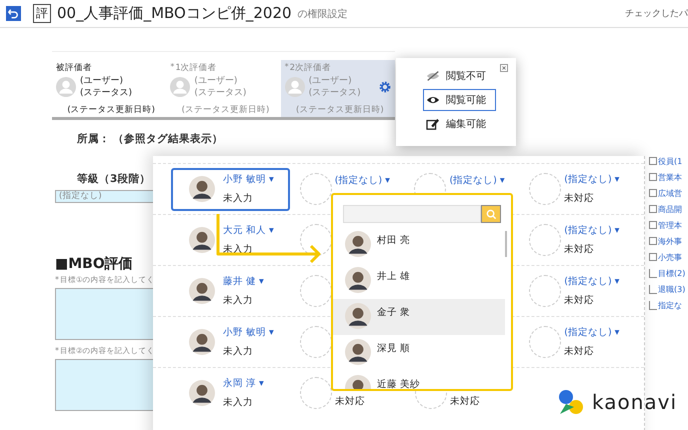 The height and width of the screenshot is (430, 688). I want to click on search-button, so click(491, 214).